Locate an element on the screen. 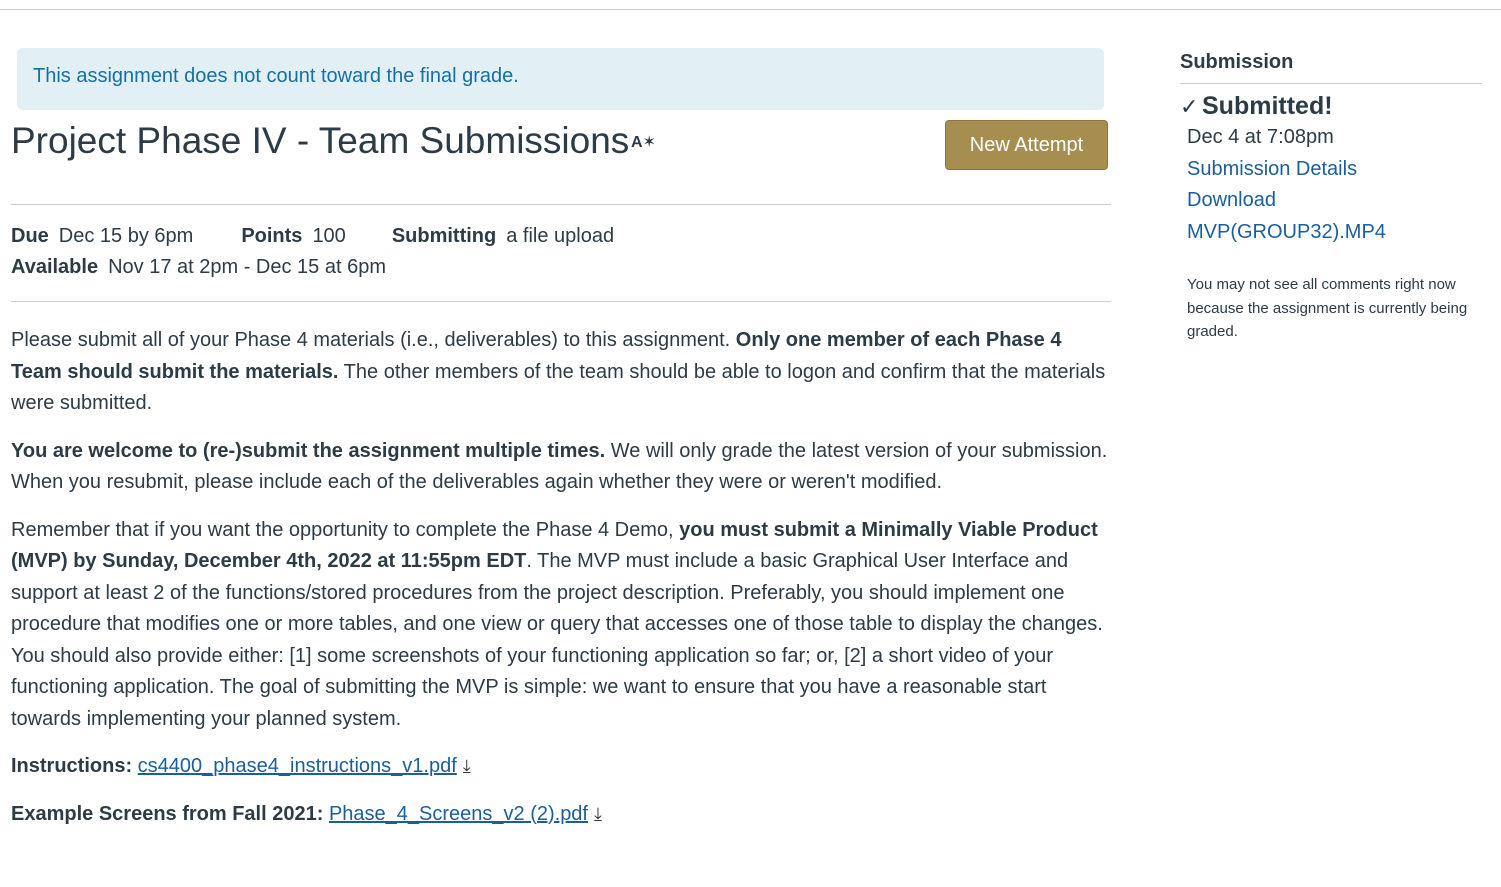 The image size is (1501, 887). instructions-label: Instructions: is located at coordinates (74, 766).